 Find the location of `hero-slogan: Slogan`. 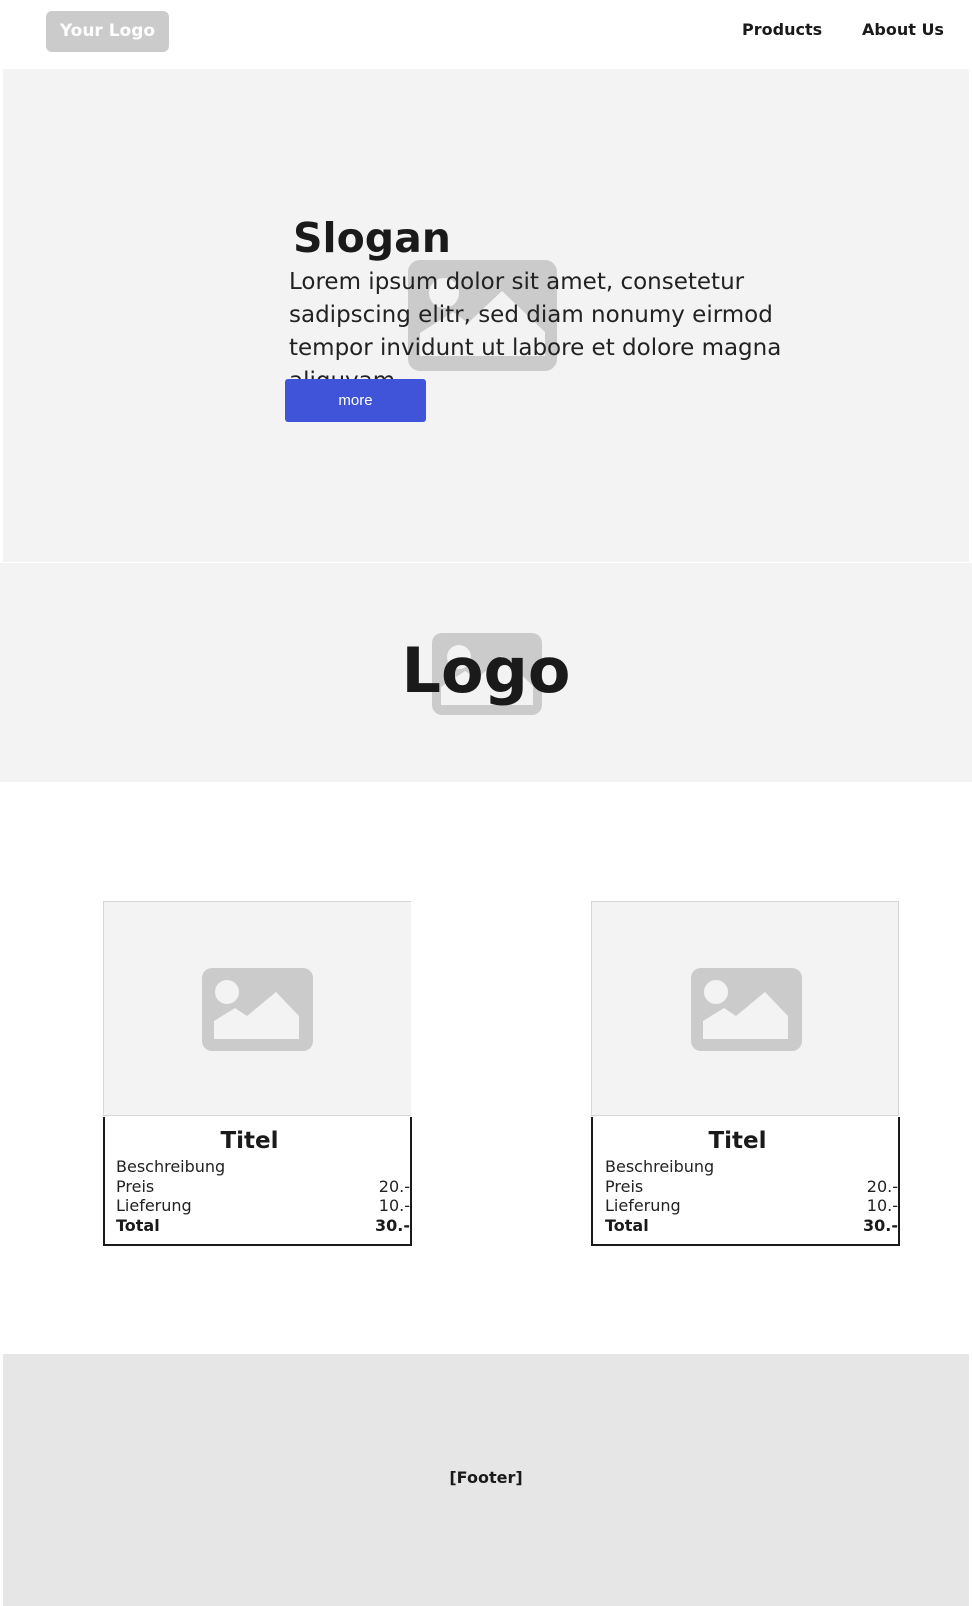

hero-slogan: Slogan is located at coordinates (372, 238).